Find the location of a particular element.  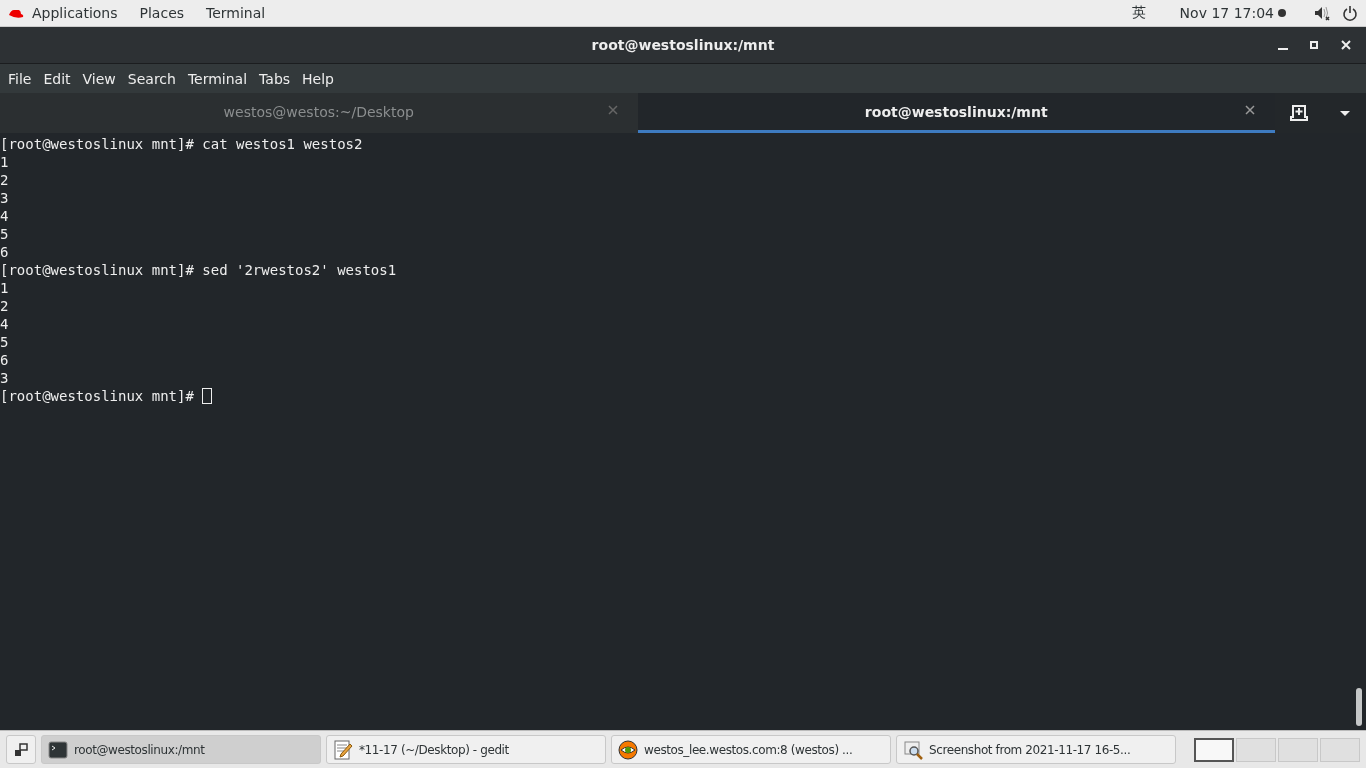

maximize-icon is located at coordinates (1314, 45).